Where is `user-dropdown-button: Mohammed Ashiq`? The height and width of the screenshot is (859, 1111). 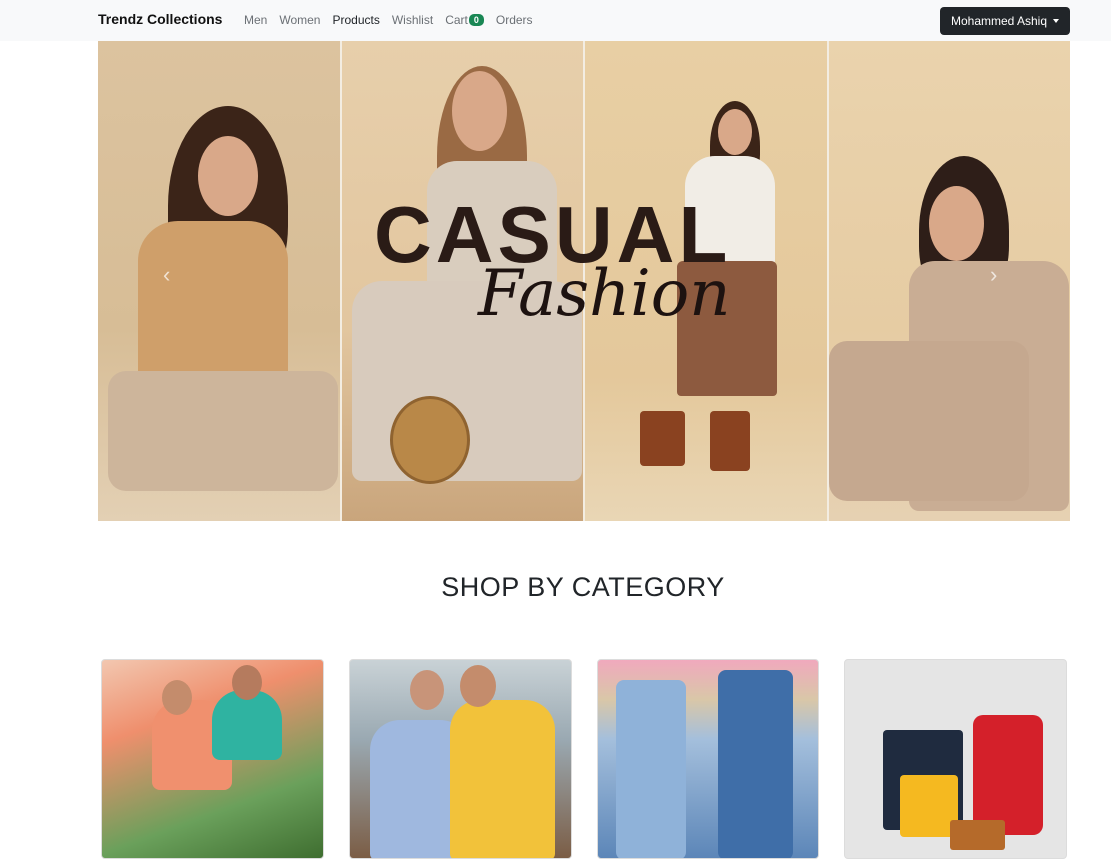
user-dropdown-button: Mohammed Ashiq is located at coordinates (1005, 21).